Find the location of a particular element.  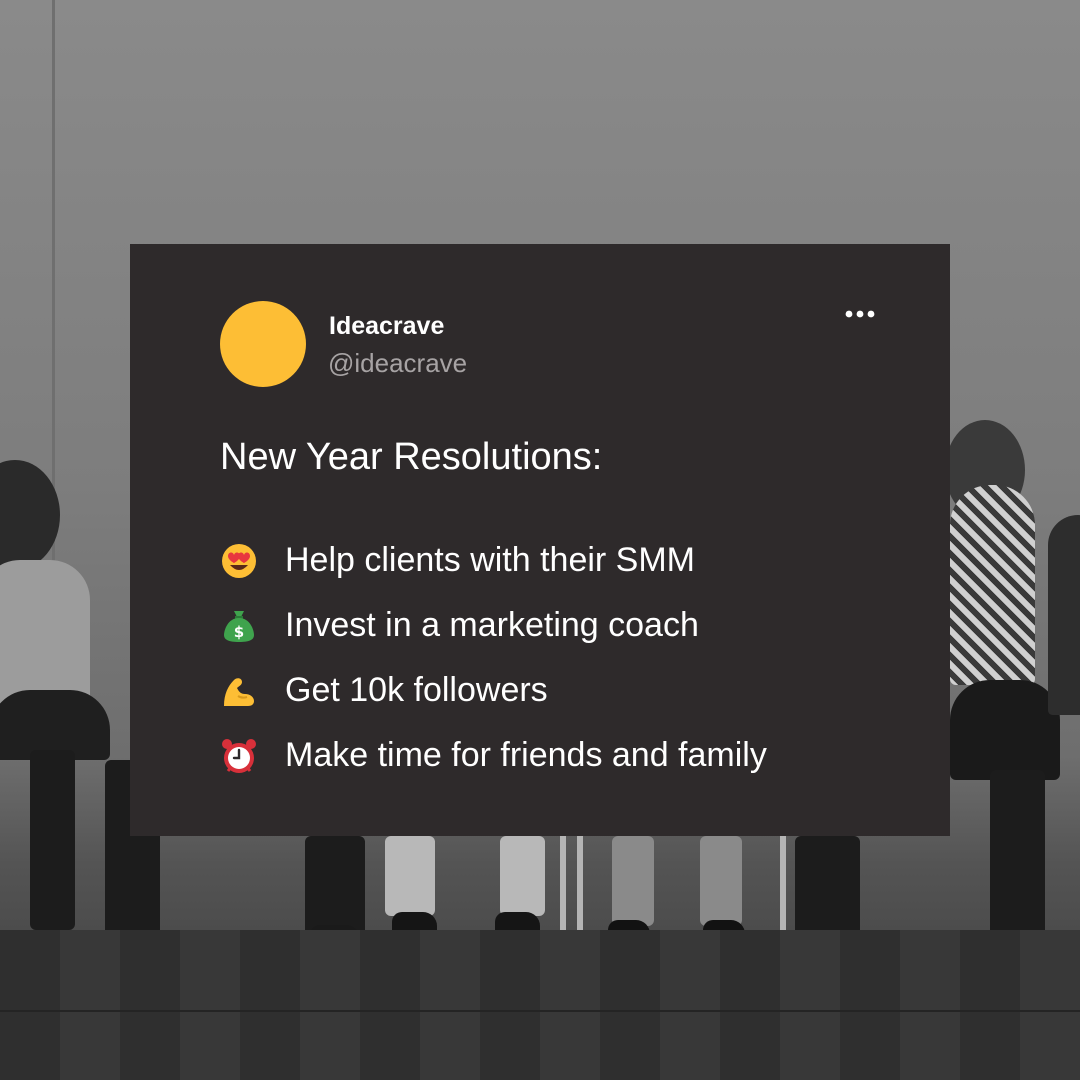

list-item: Make time for friends and family is located at coordinates (492, 755).